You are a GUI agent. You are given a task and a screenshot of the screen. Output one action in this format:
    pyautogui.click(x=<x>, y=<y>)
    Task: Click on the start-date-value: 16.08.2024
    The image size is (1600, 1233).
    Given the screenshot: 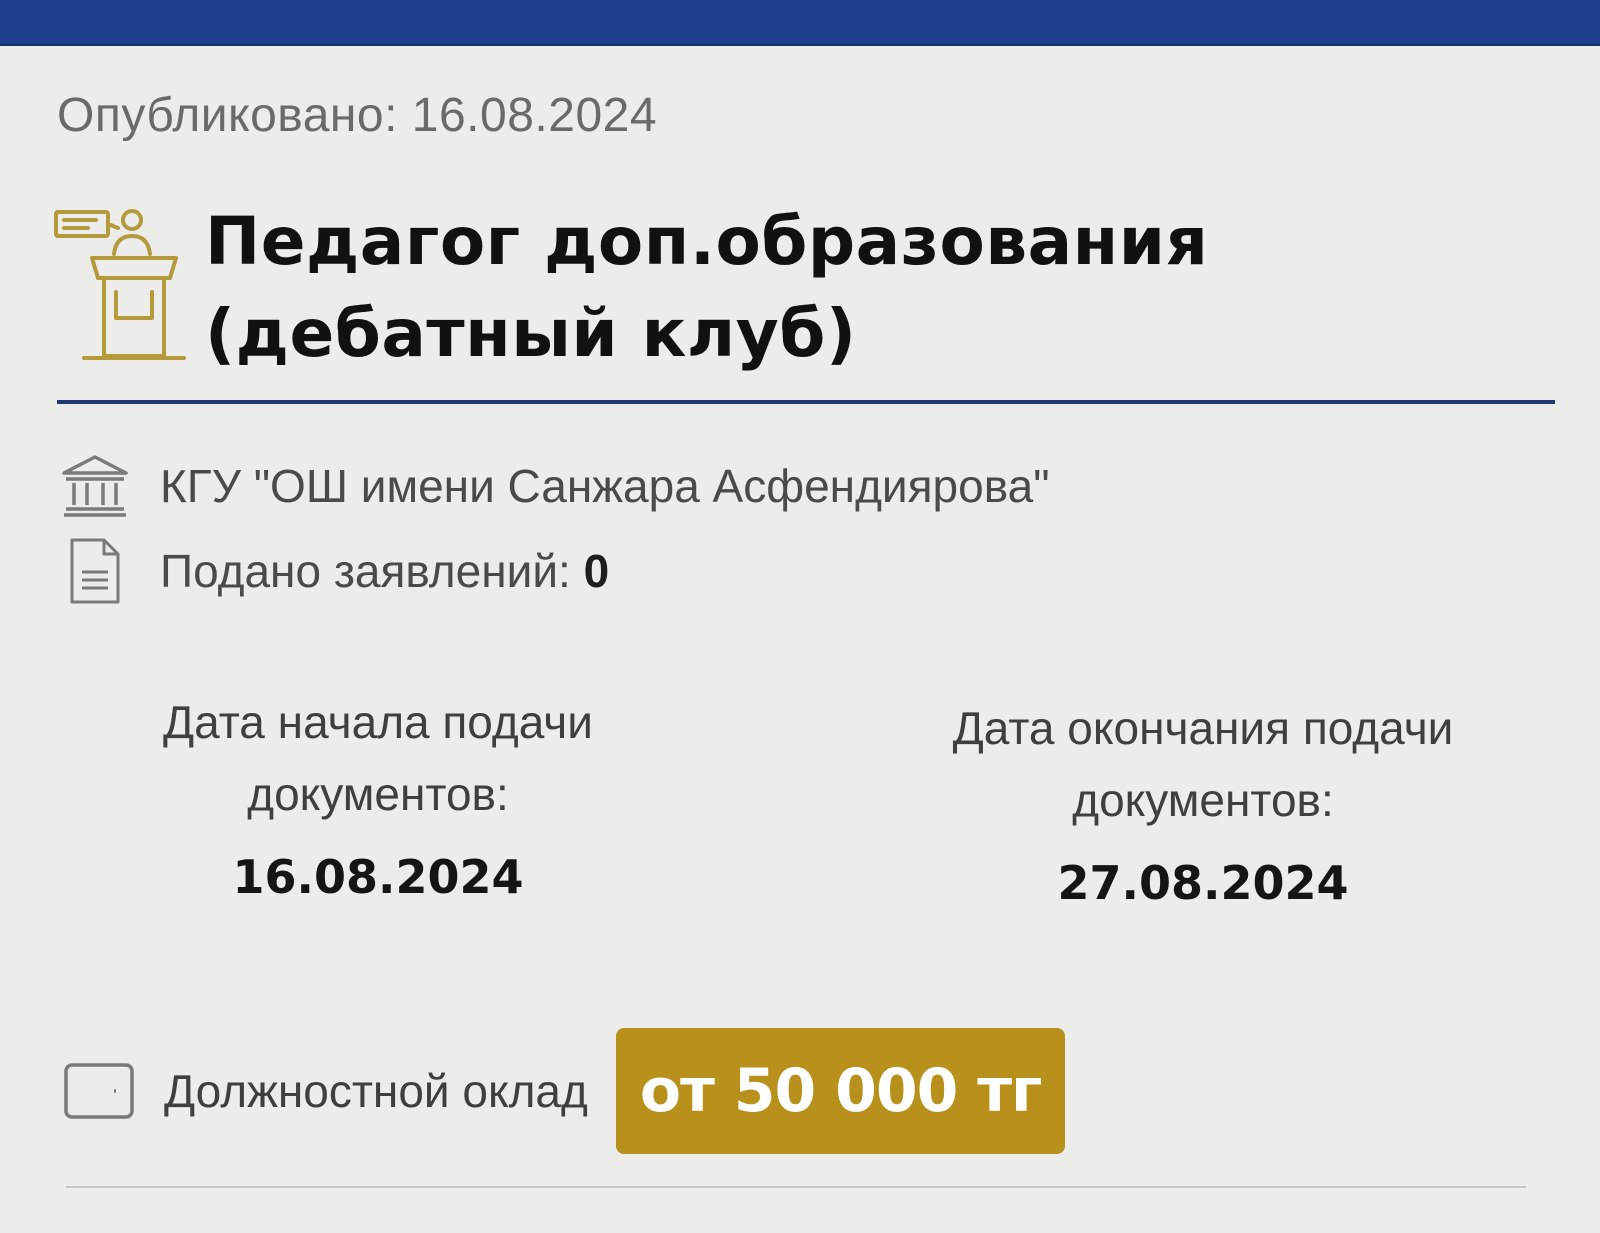 What is the action you would take?
    pyautogui.click(x=378, y=877)
    